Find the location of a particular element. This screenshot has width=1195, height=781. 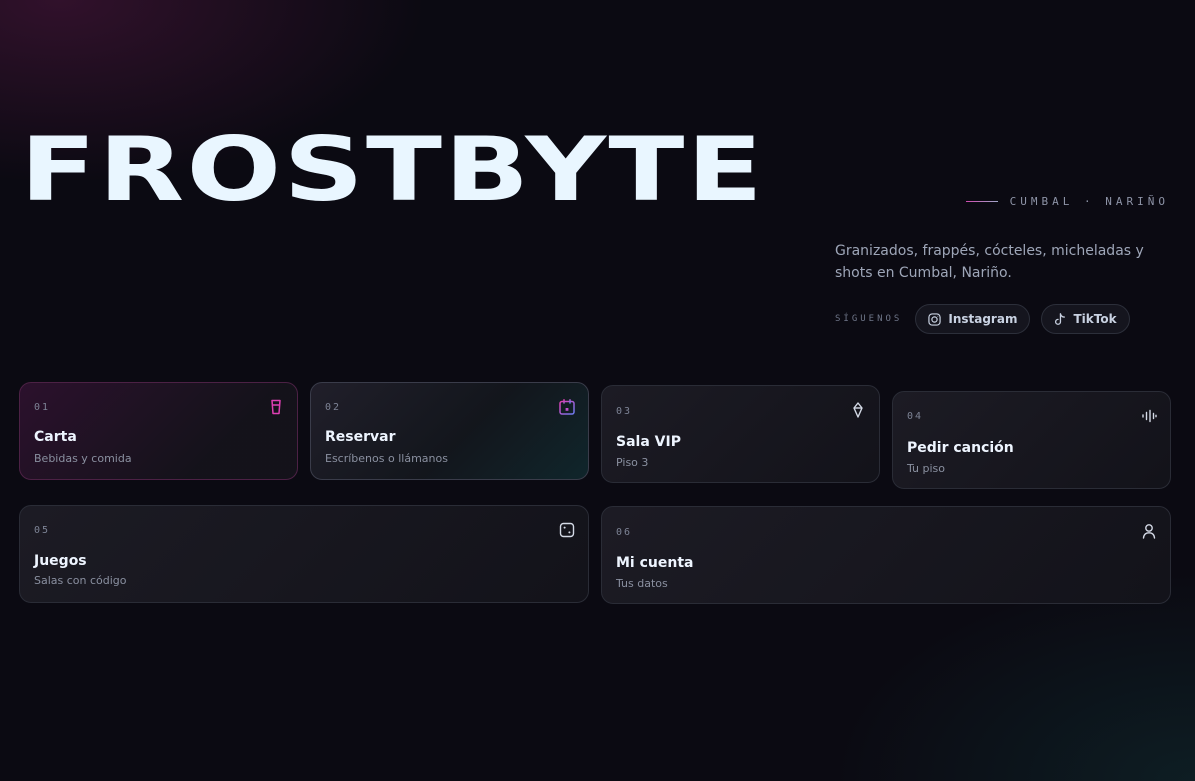

tiktok-label: TikTok is located at coordinates (1095, 319).